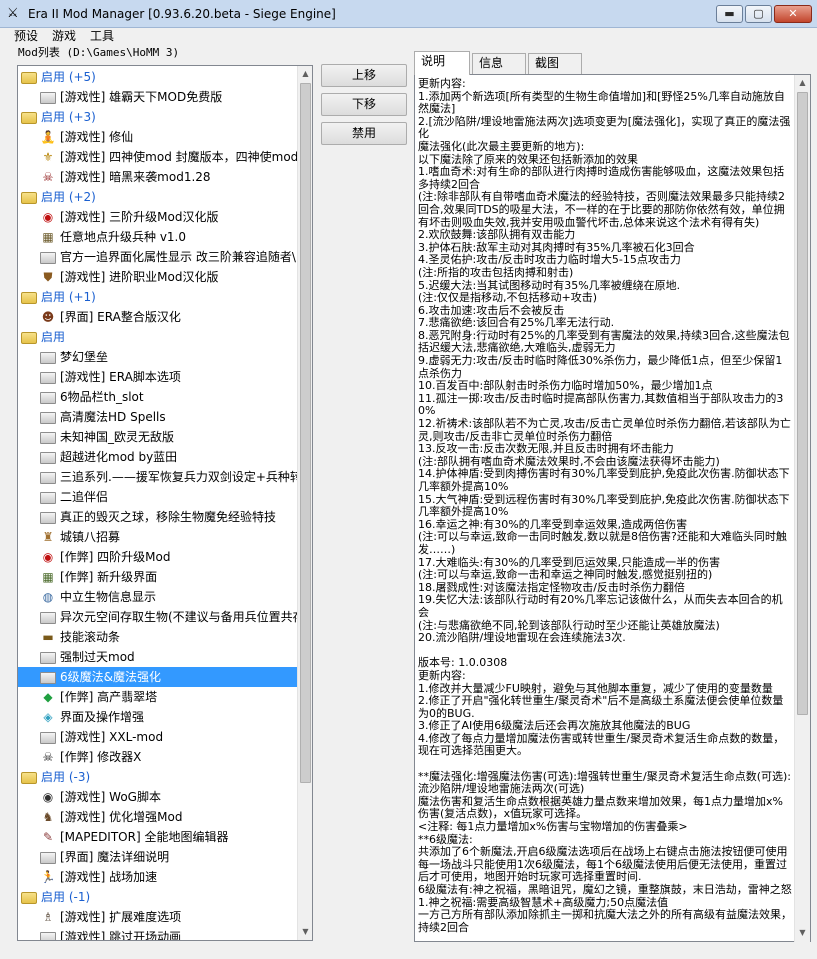  Describe the element at coordinates (157, 657) in the screenshot. I see `tree-item: 强制过天mod` at that location.